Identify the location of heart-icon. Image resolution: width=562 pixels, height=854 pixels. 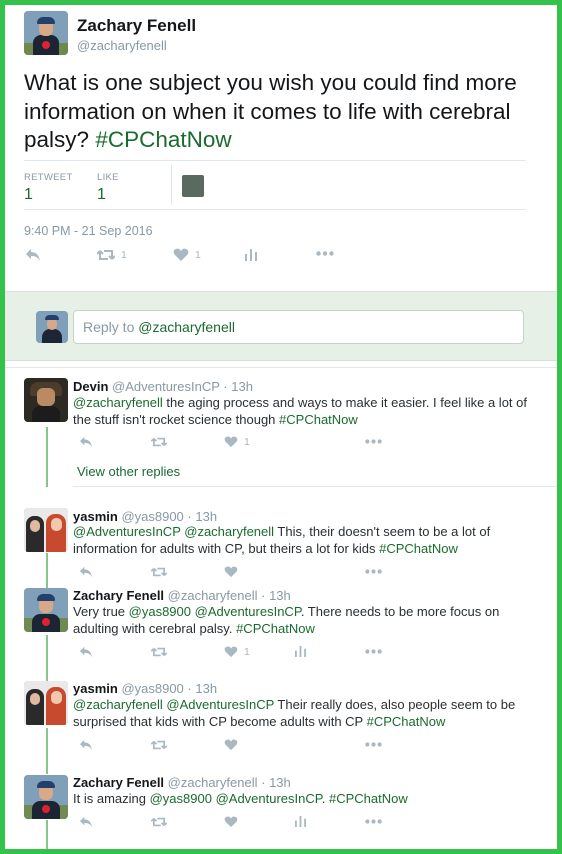
(231, 652).